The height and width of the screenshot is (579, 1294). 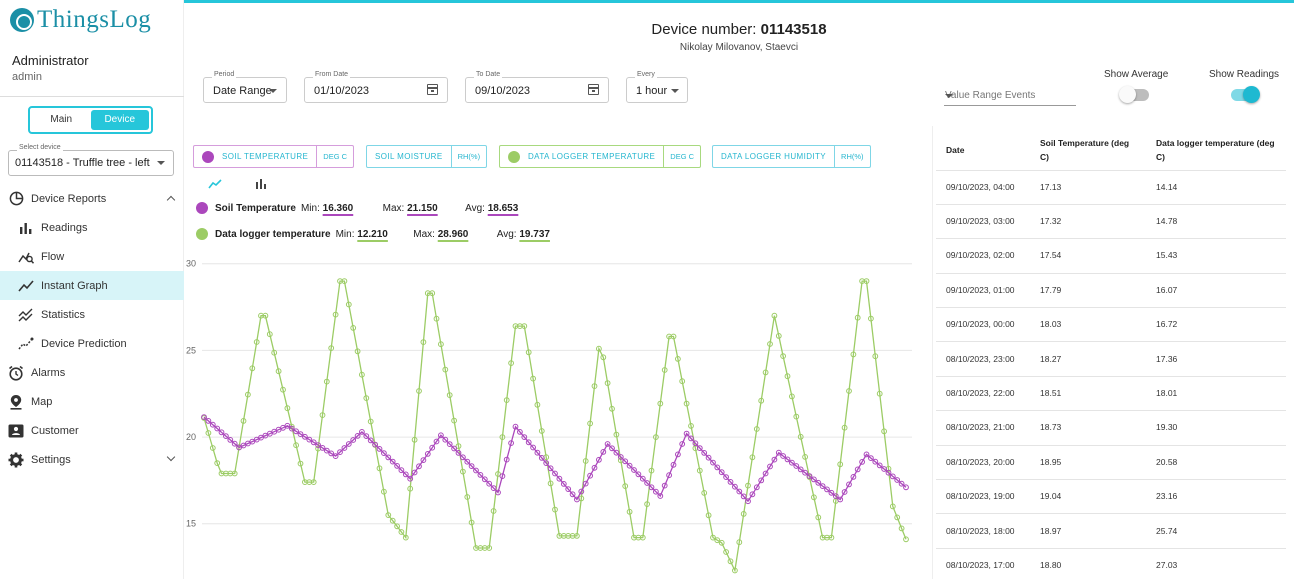 What do you see at coordinates (69, 198) in the screenshot?
I see `nav-device-reports-label: Device Reports` at bounding box center [69, 198].